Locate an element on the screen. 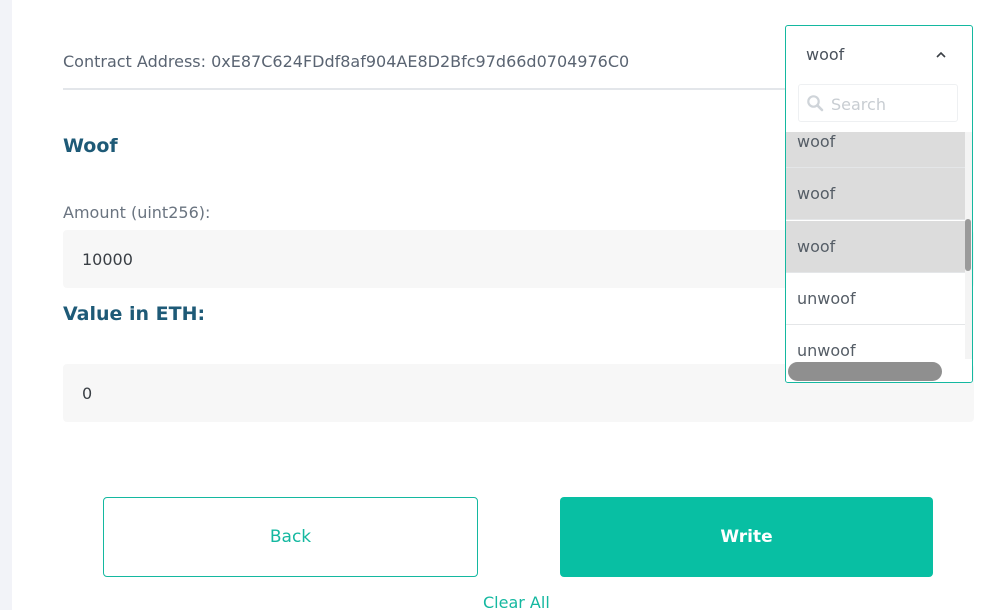 This screenshot has width=996, height=610. value-in-eth-label: Value in ETH: is located at coordinates (134, 314).